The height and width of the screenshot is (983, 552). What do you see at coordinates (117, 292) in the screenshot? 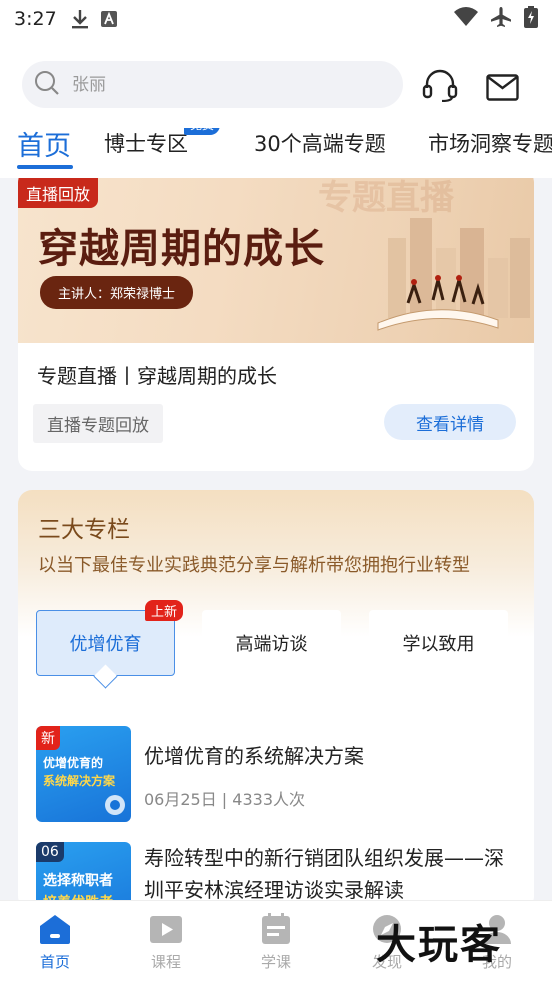
I see `banner-speaker: 主讲人：郑荣禄博士` at bounding box center [117, 292].